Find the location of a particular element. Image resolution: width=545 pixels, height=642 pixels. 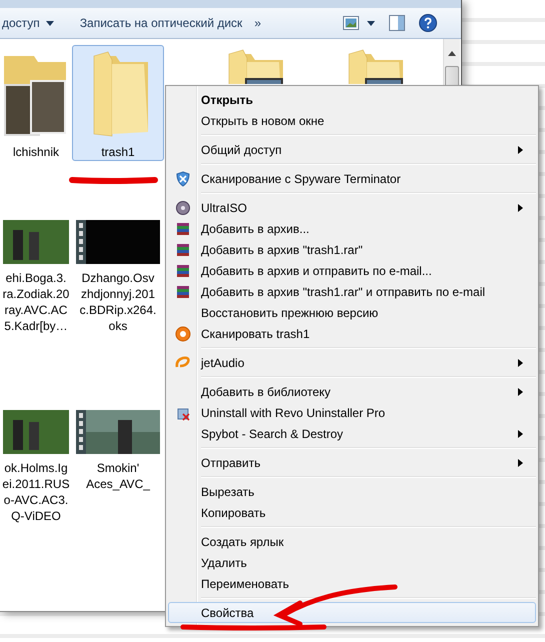

view-button is located at coordinates (359, 23).